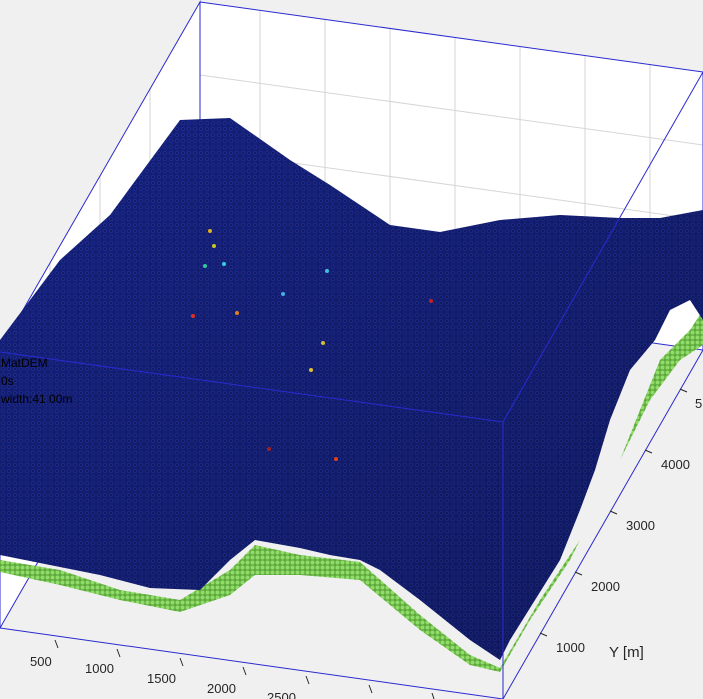 The image size is (703, 699). Describe the element at coordinates (640, 525) in the screenshot. I see `y-tick-label: 3000` at that location.